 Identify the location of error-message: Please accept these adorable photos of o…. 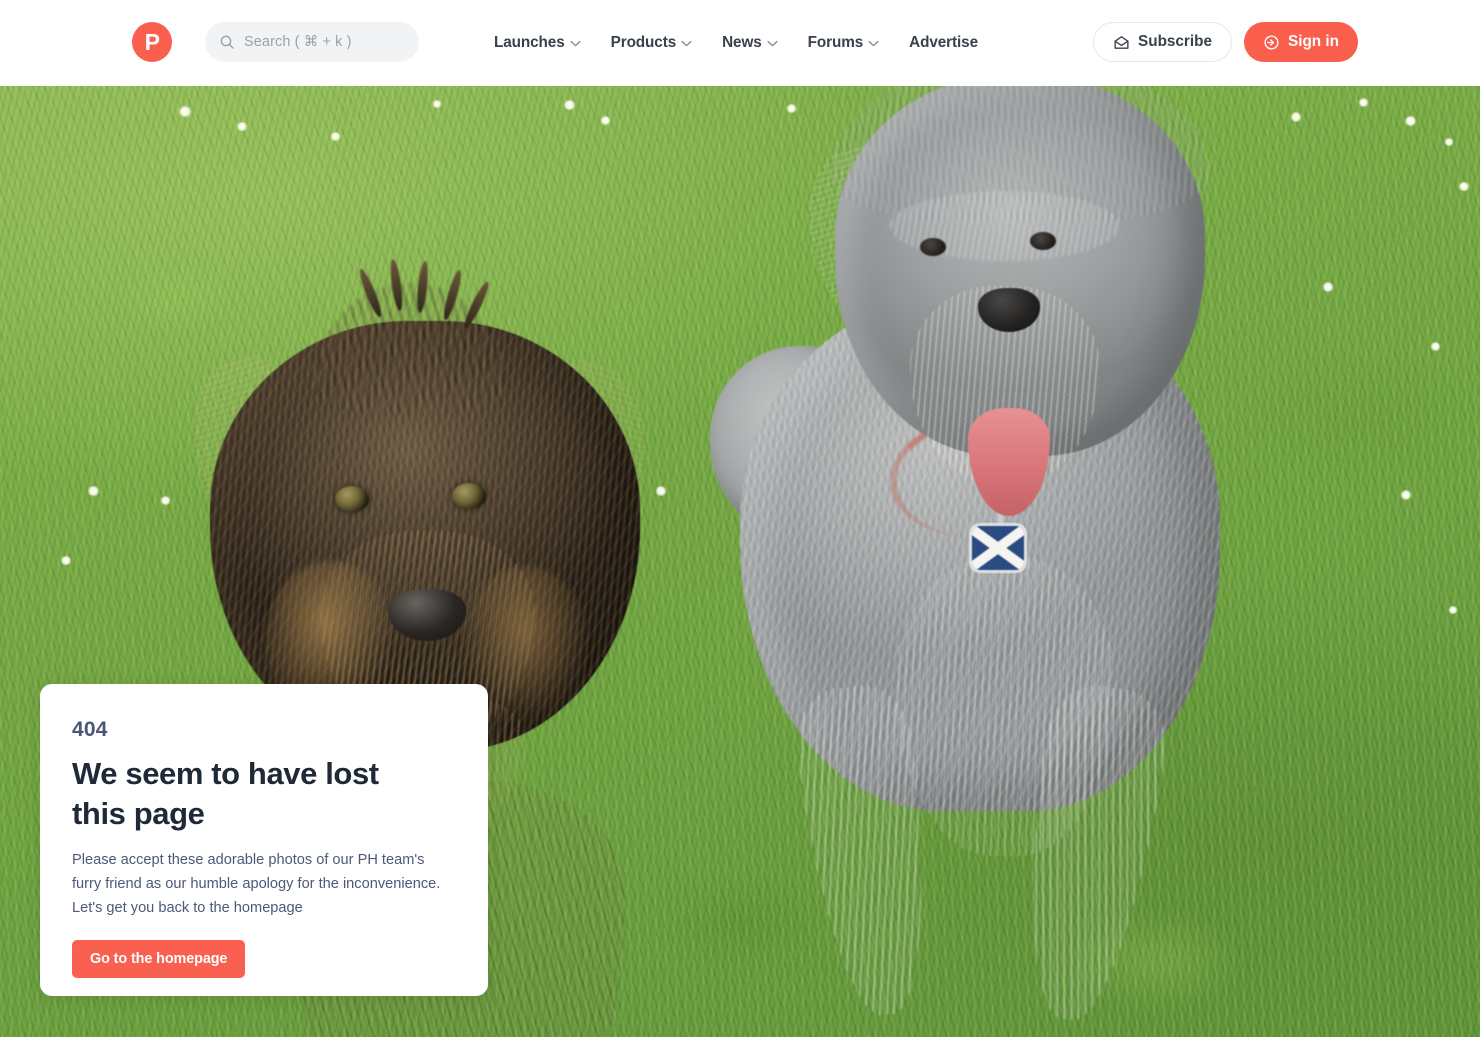
(256, 884).